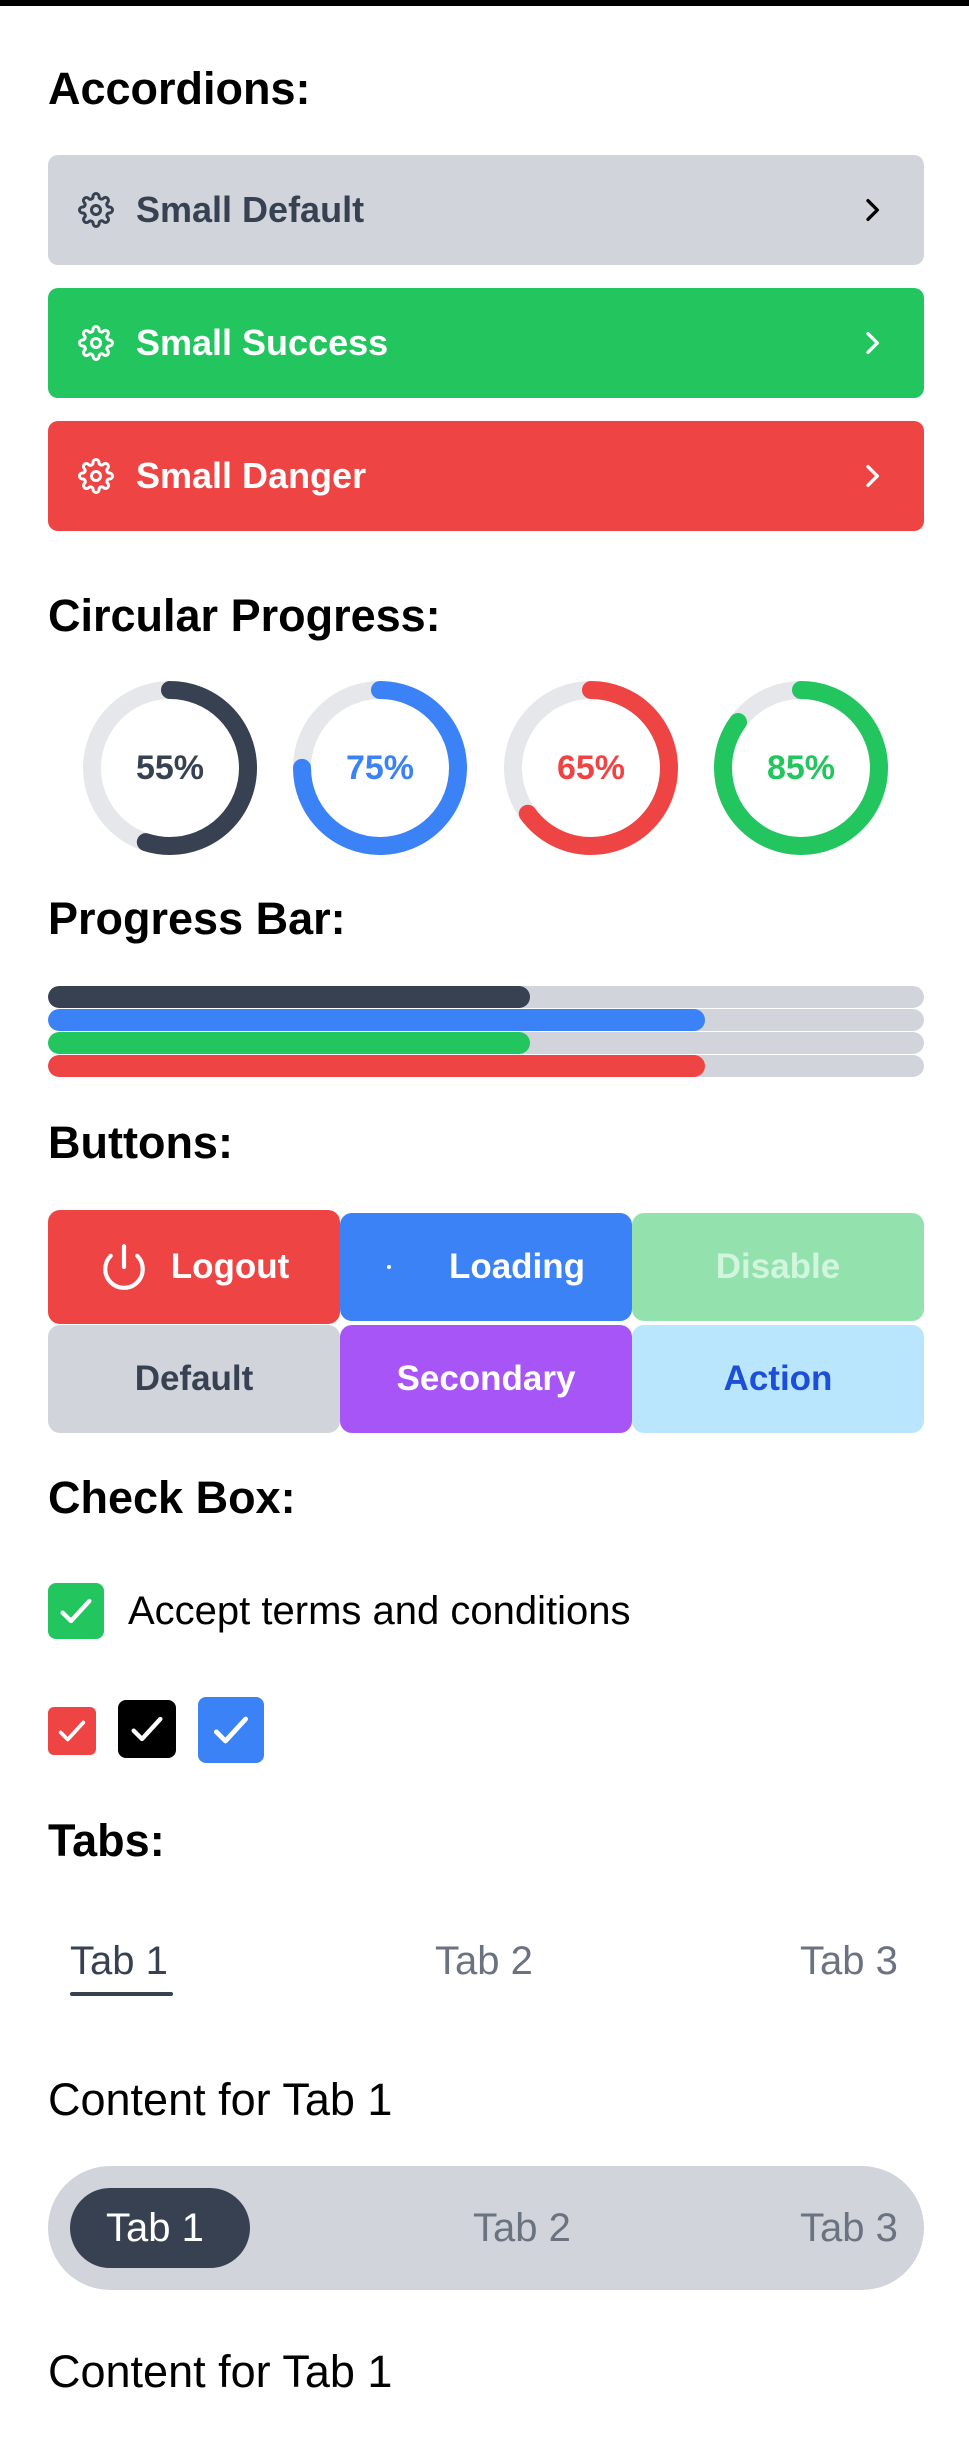  Describe the element at coordinates (262, 342) in the screenshot. I see `accordion-label: Small Success` at that location.